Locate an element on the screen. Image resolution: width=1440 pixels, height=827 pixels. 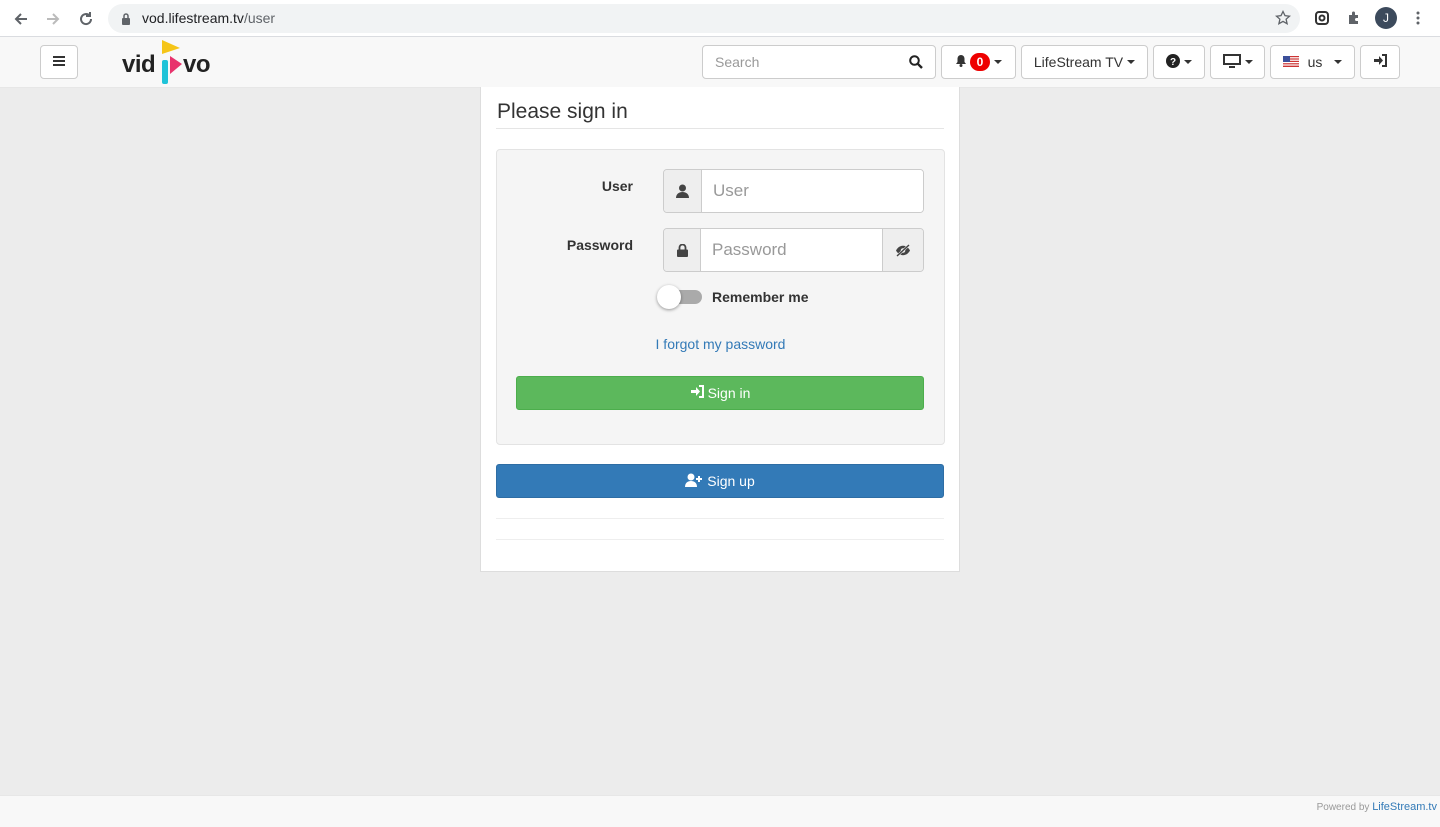
user-label: User is located at coordinates (617, 186).